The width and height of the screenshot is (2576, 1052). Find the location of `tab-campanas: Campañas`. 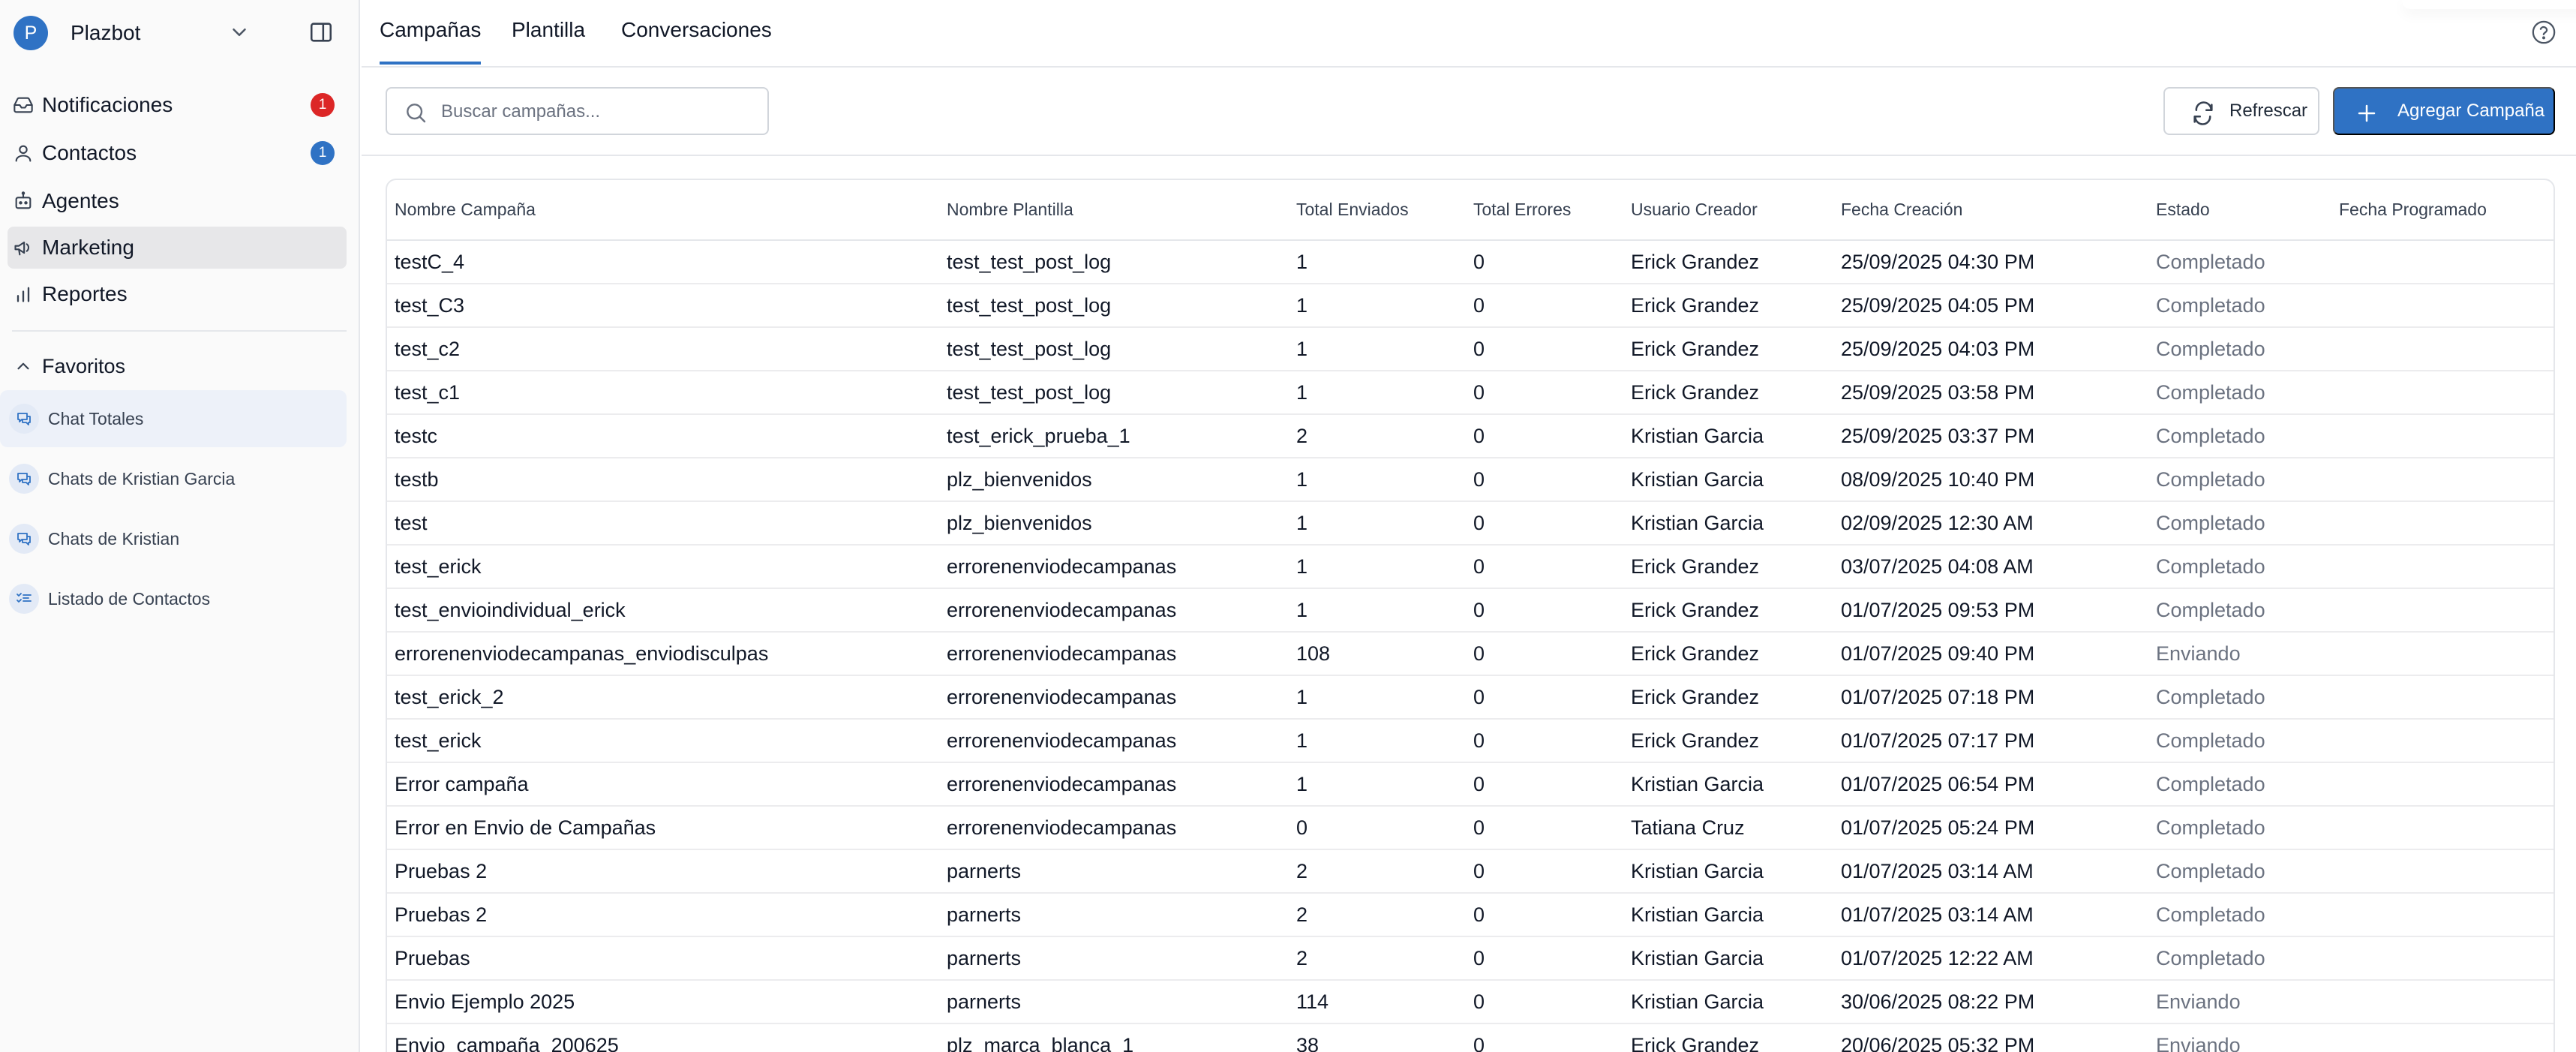

tab-campanas: Campañas is located at coordinates (431, 41).